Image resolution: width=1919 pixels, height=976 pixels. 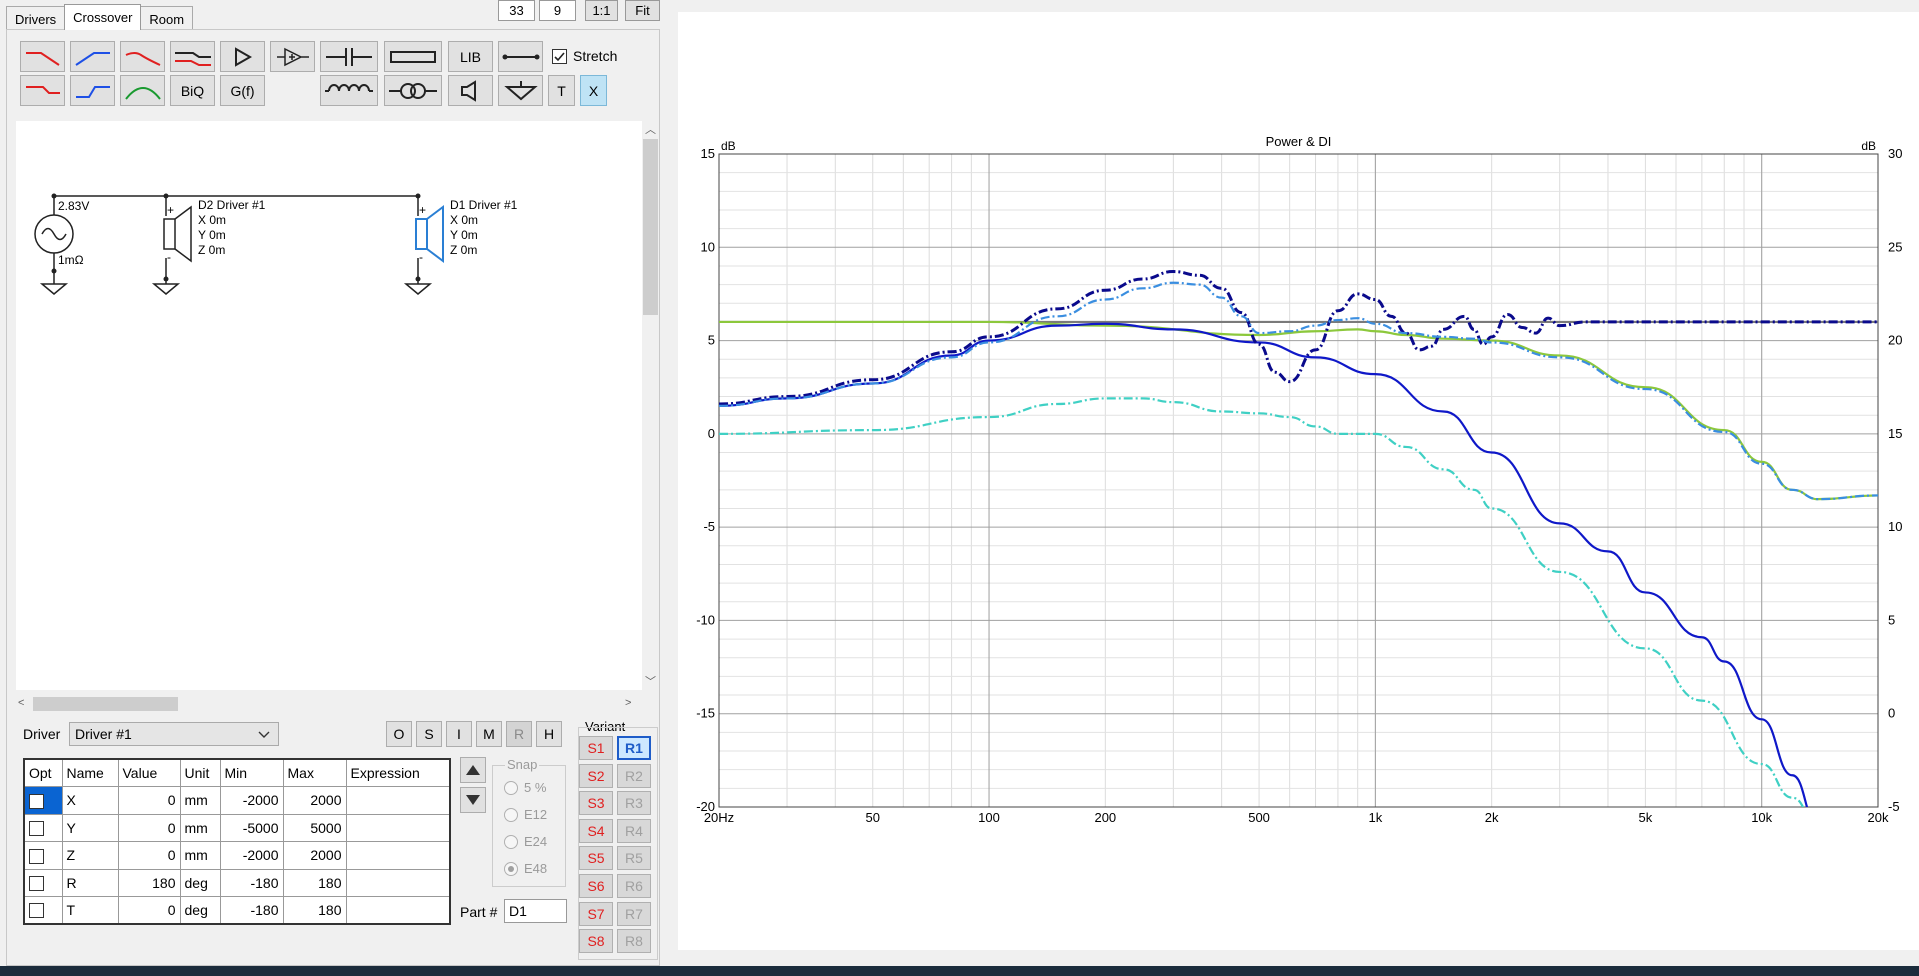 What do you see at coordinates (525, 868) in the screenshot?
I see `snap-e48-radio: E48` at bounding box center [525, 868].